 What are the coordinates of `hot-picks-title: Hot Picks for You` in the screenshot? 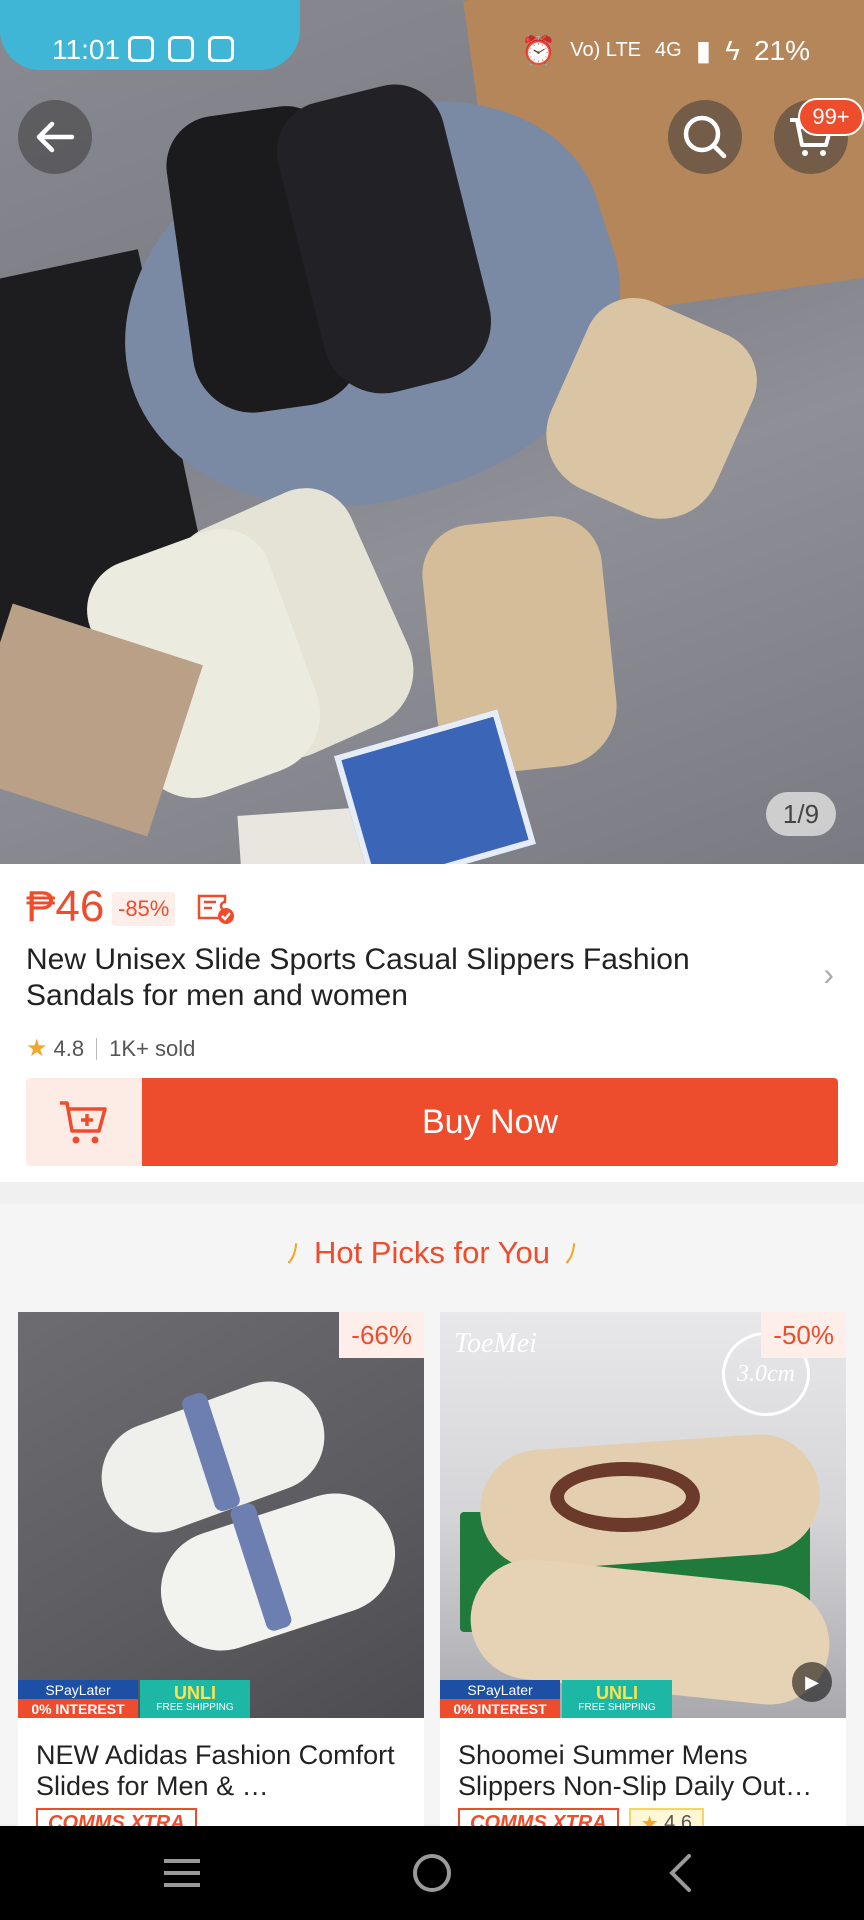 It's located at (432, 1252).